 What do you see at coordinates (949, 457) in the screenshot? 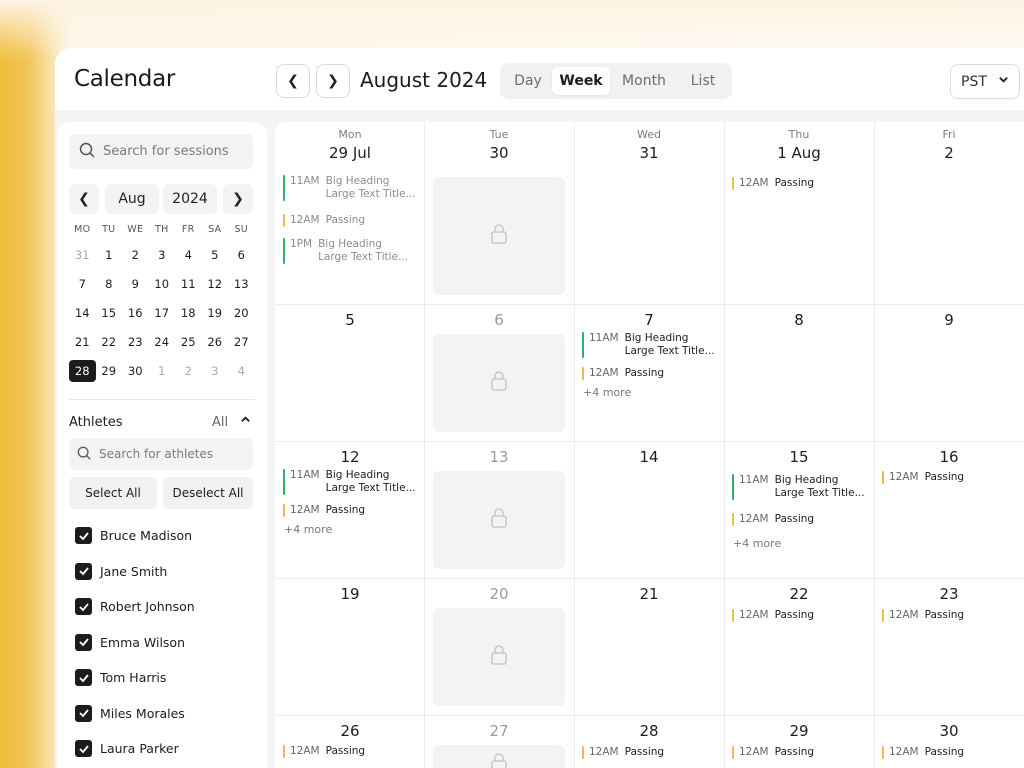
I see `day-date: 16` at bounding box center [949, 457].